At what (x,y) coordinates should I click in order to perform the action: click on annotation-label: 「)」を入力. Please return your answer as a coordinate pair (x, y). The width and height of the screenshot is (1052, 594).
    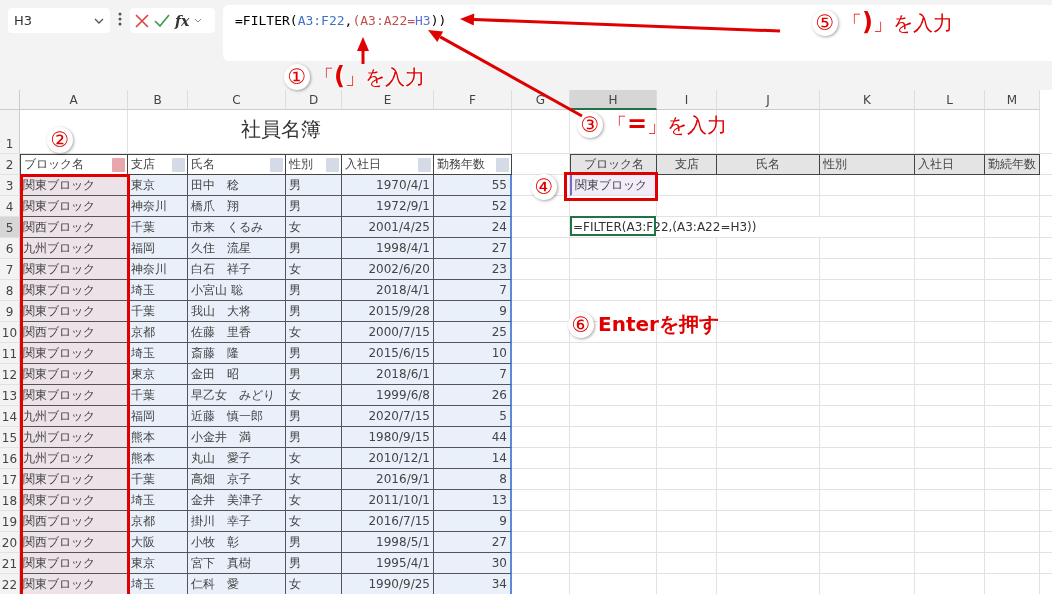
    Looking at the image, I should click on (897, 22).